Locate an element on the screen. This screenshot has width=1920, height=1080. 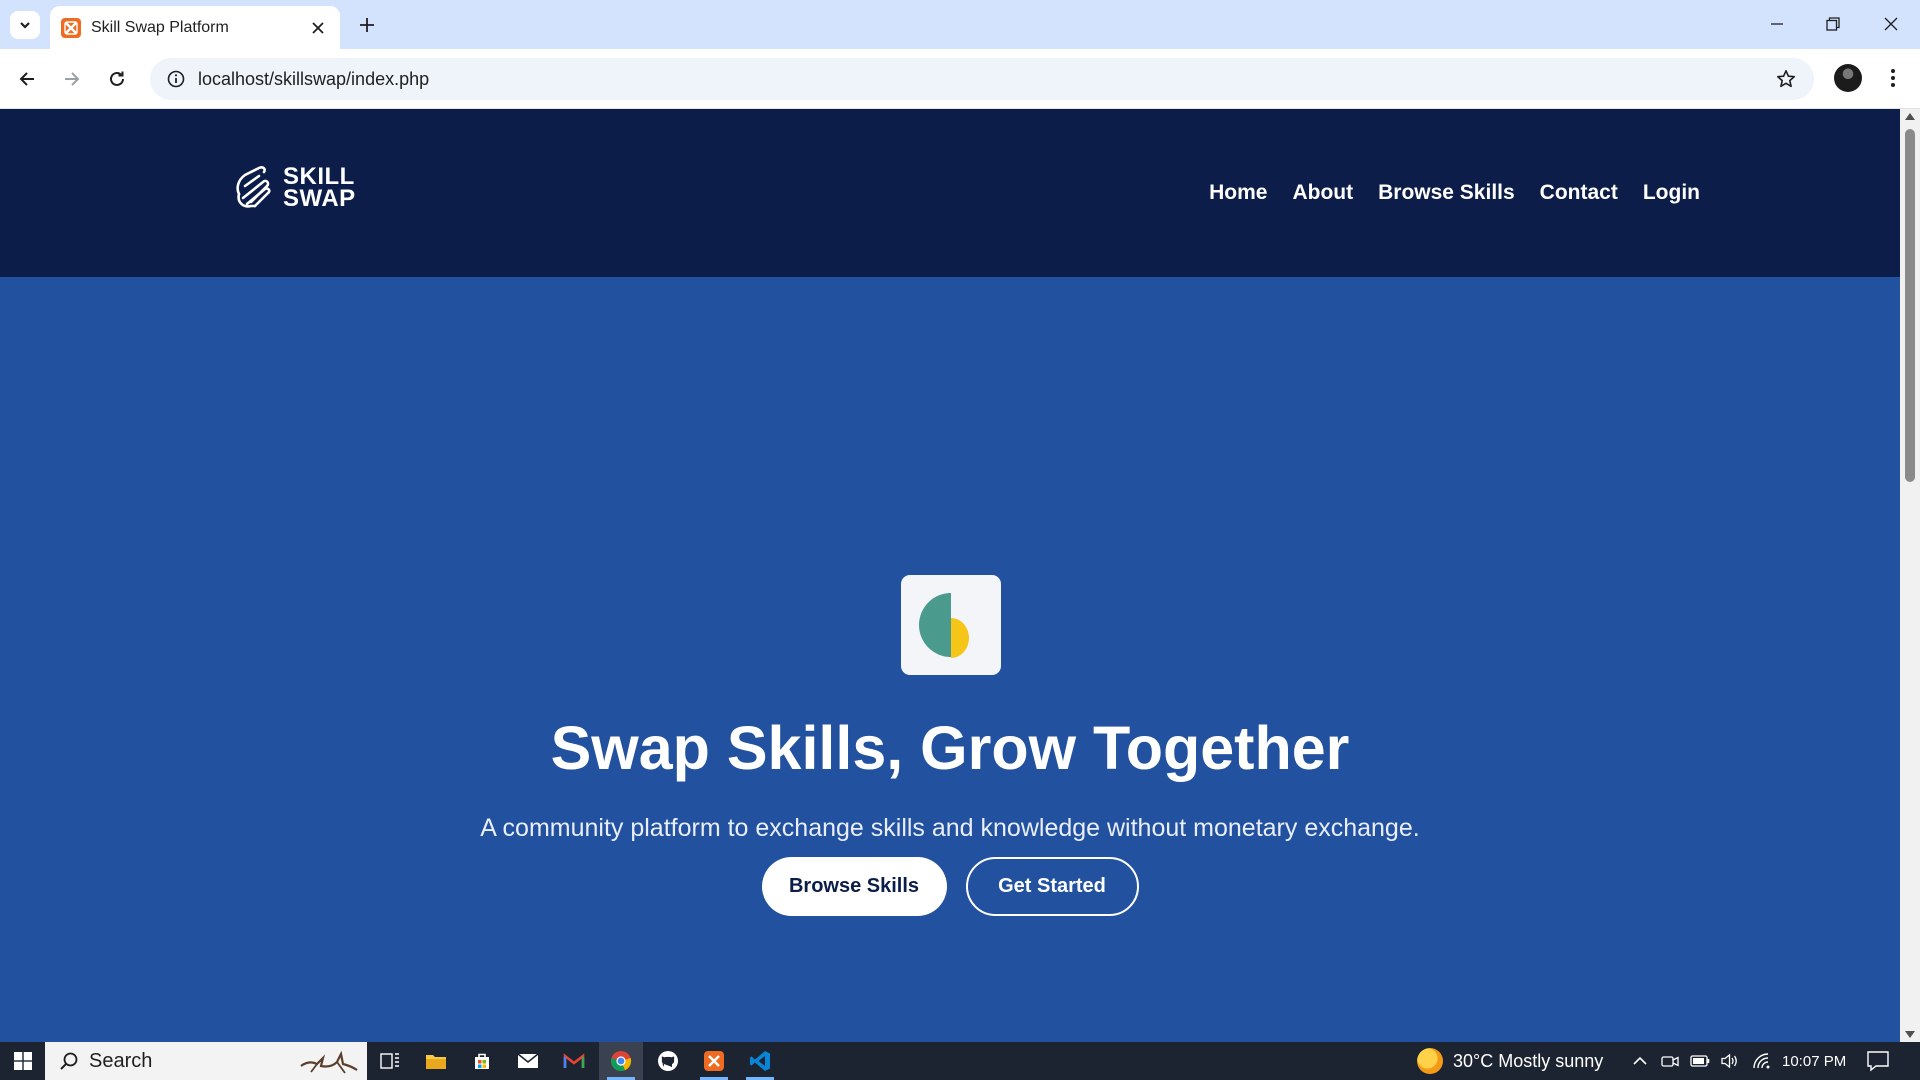
browse-skills-button: Browse Skills is located at coordinates (854, 886).